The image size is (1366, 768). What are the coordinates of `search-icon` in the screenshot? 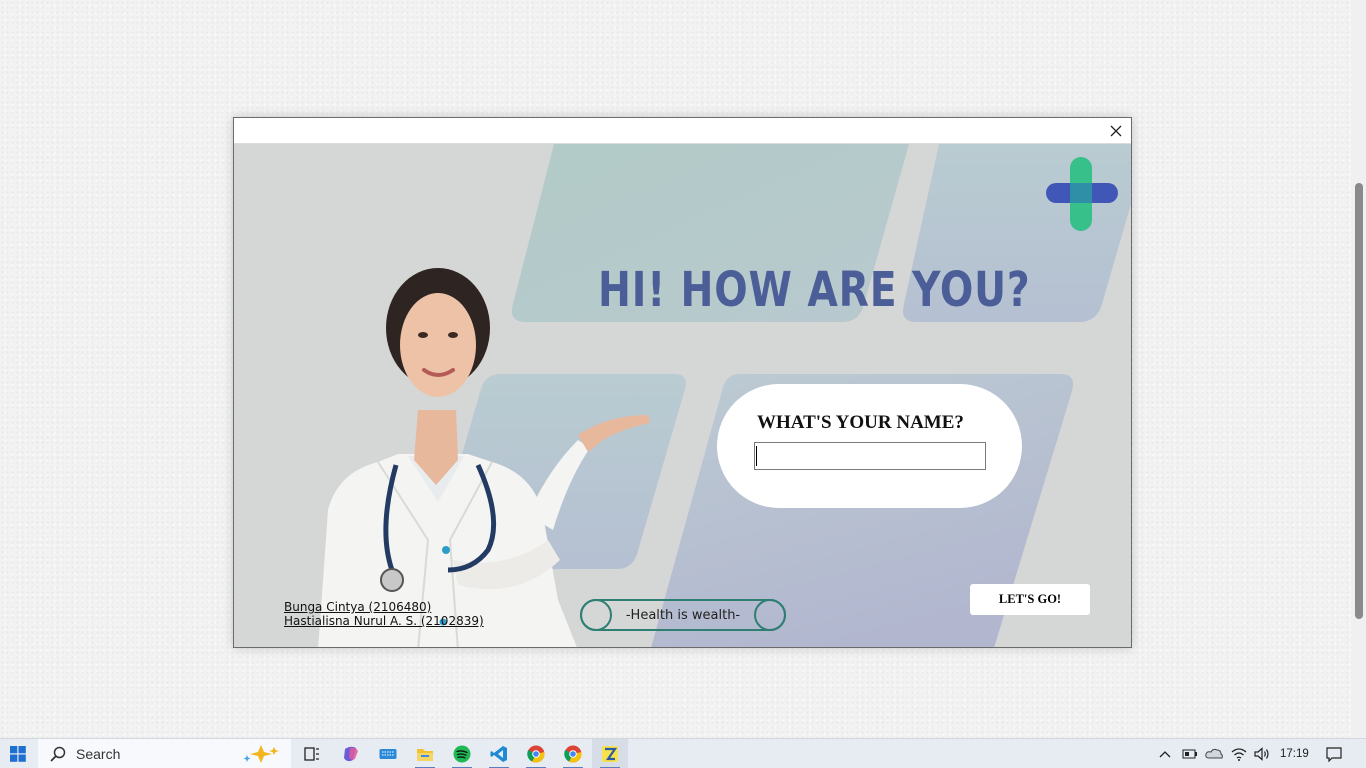 It's located at (58, 754).